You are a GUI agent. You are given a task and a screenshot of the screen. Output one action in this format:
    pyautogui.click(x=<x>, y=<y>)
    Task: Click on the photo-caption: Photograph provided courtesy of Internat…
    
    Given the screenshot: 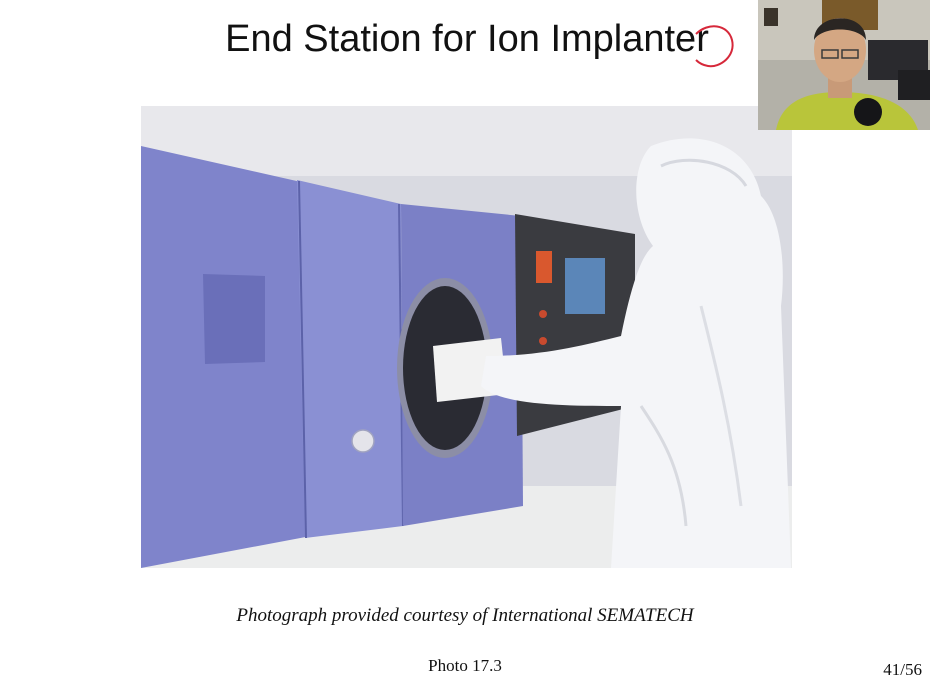 What is the action you would take?
    pyautogui.click(x=465, y=615)
    